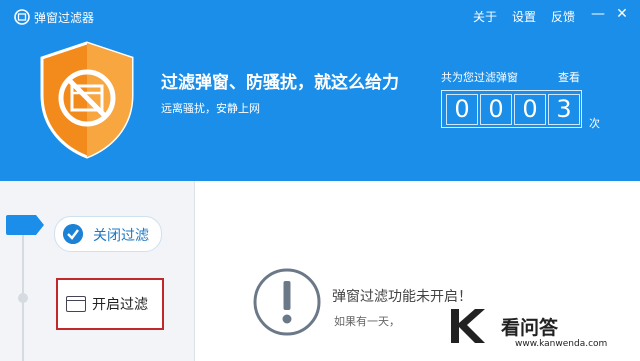 Image resolution: width=640 pixels, height=361 pixels. I want to click on title-bar: 弹窗过滤器 关于 设置 反馈 — ✕, so click(320, 15).